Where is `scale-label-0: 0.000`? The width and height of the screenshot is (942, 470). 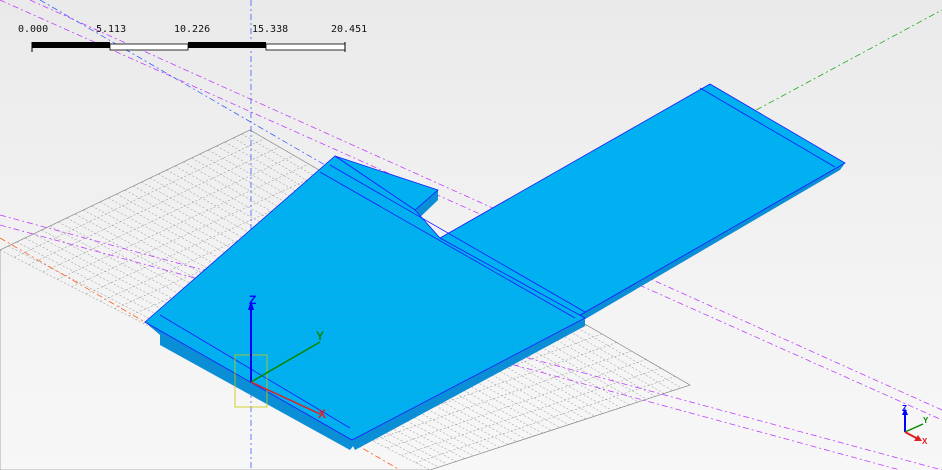
scale-label-0: 0.000 is located at coordinates (33, 29).